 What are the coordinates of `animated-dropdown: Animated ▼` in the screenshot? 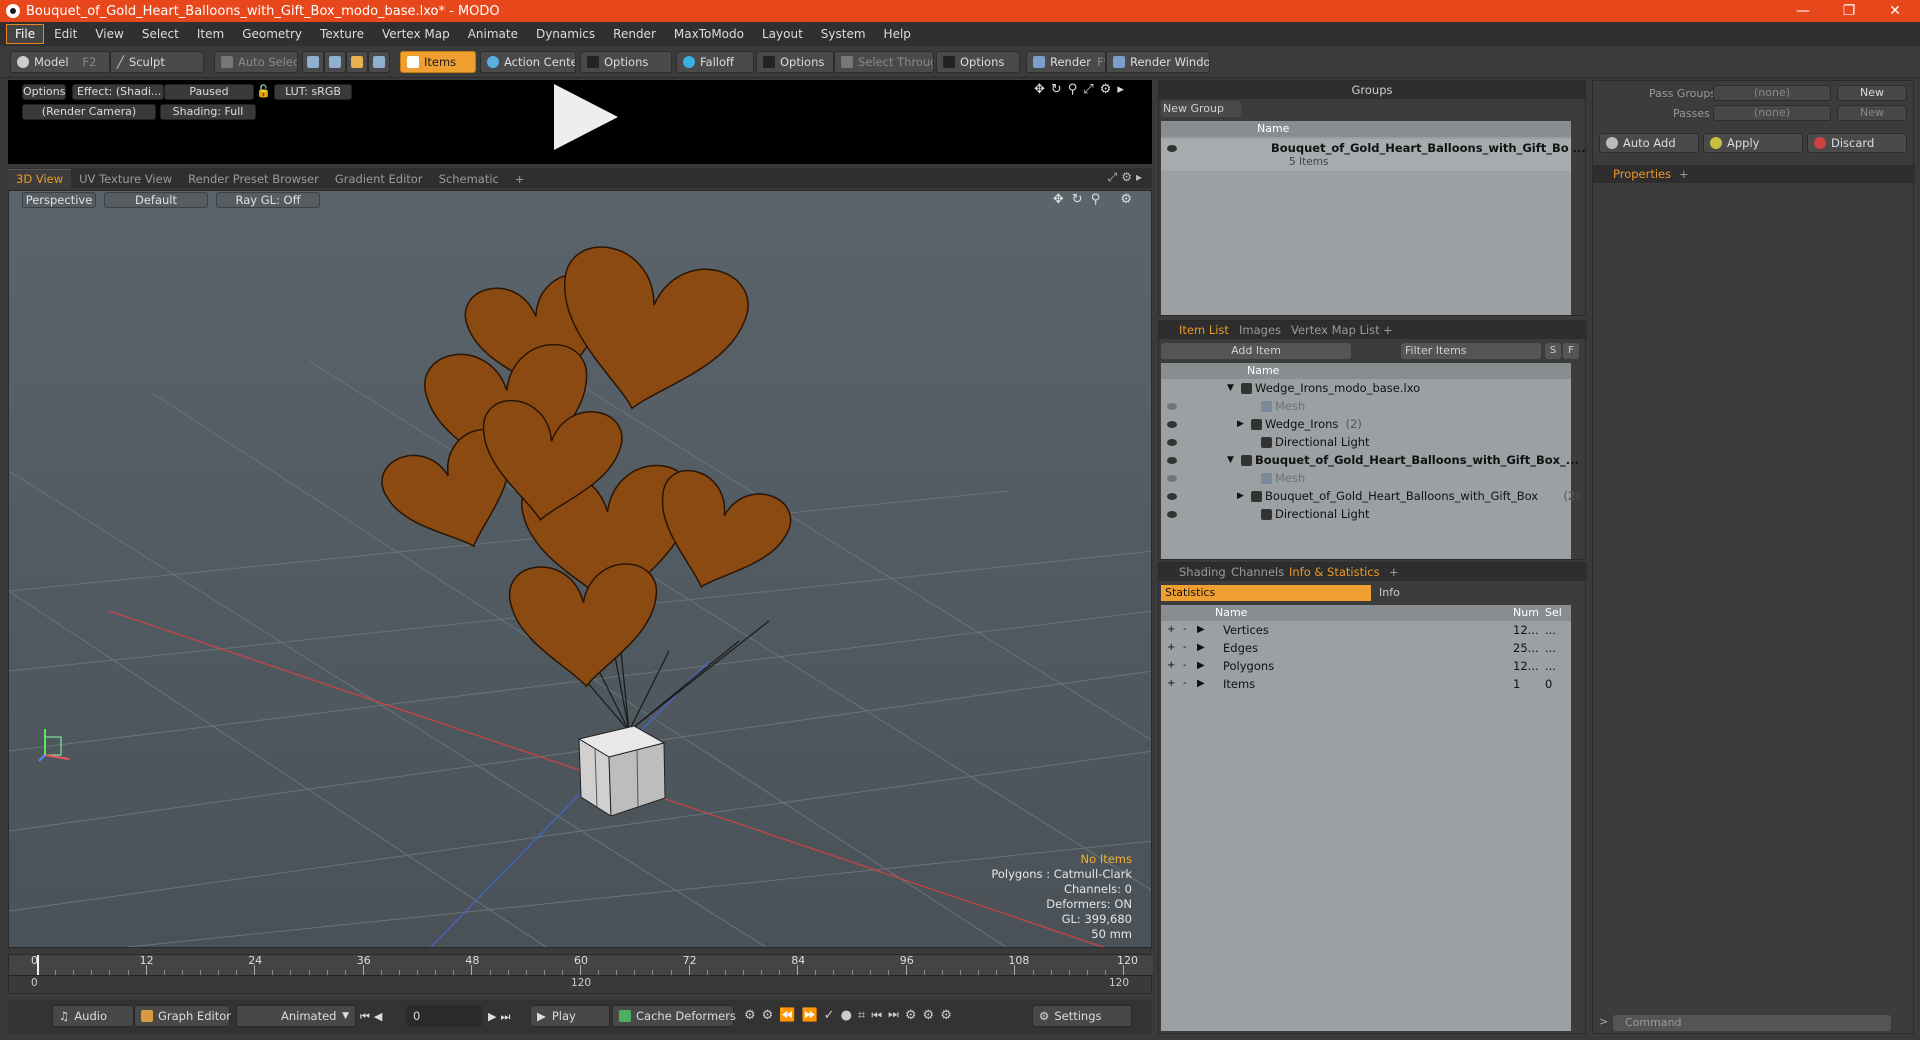 It's located at (296, 1016).